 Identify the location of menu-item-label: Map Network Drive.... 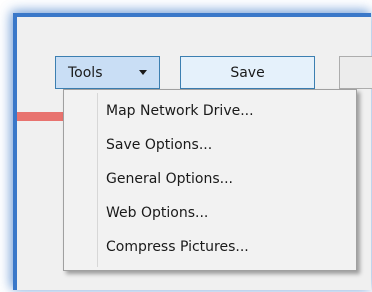
(180, 111).